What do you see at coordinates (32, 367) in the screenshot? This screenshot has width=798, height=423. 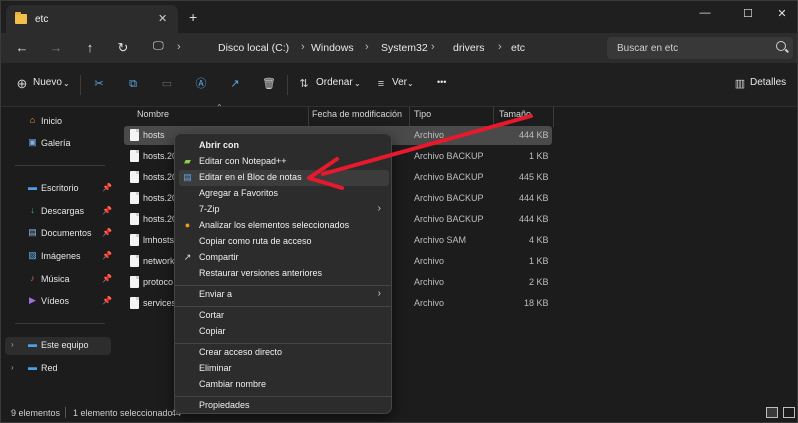 I see `network-icon: ▬` at bounding box center [32, 367].